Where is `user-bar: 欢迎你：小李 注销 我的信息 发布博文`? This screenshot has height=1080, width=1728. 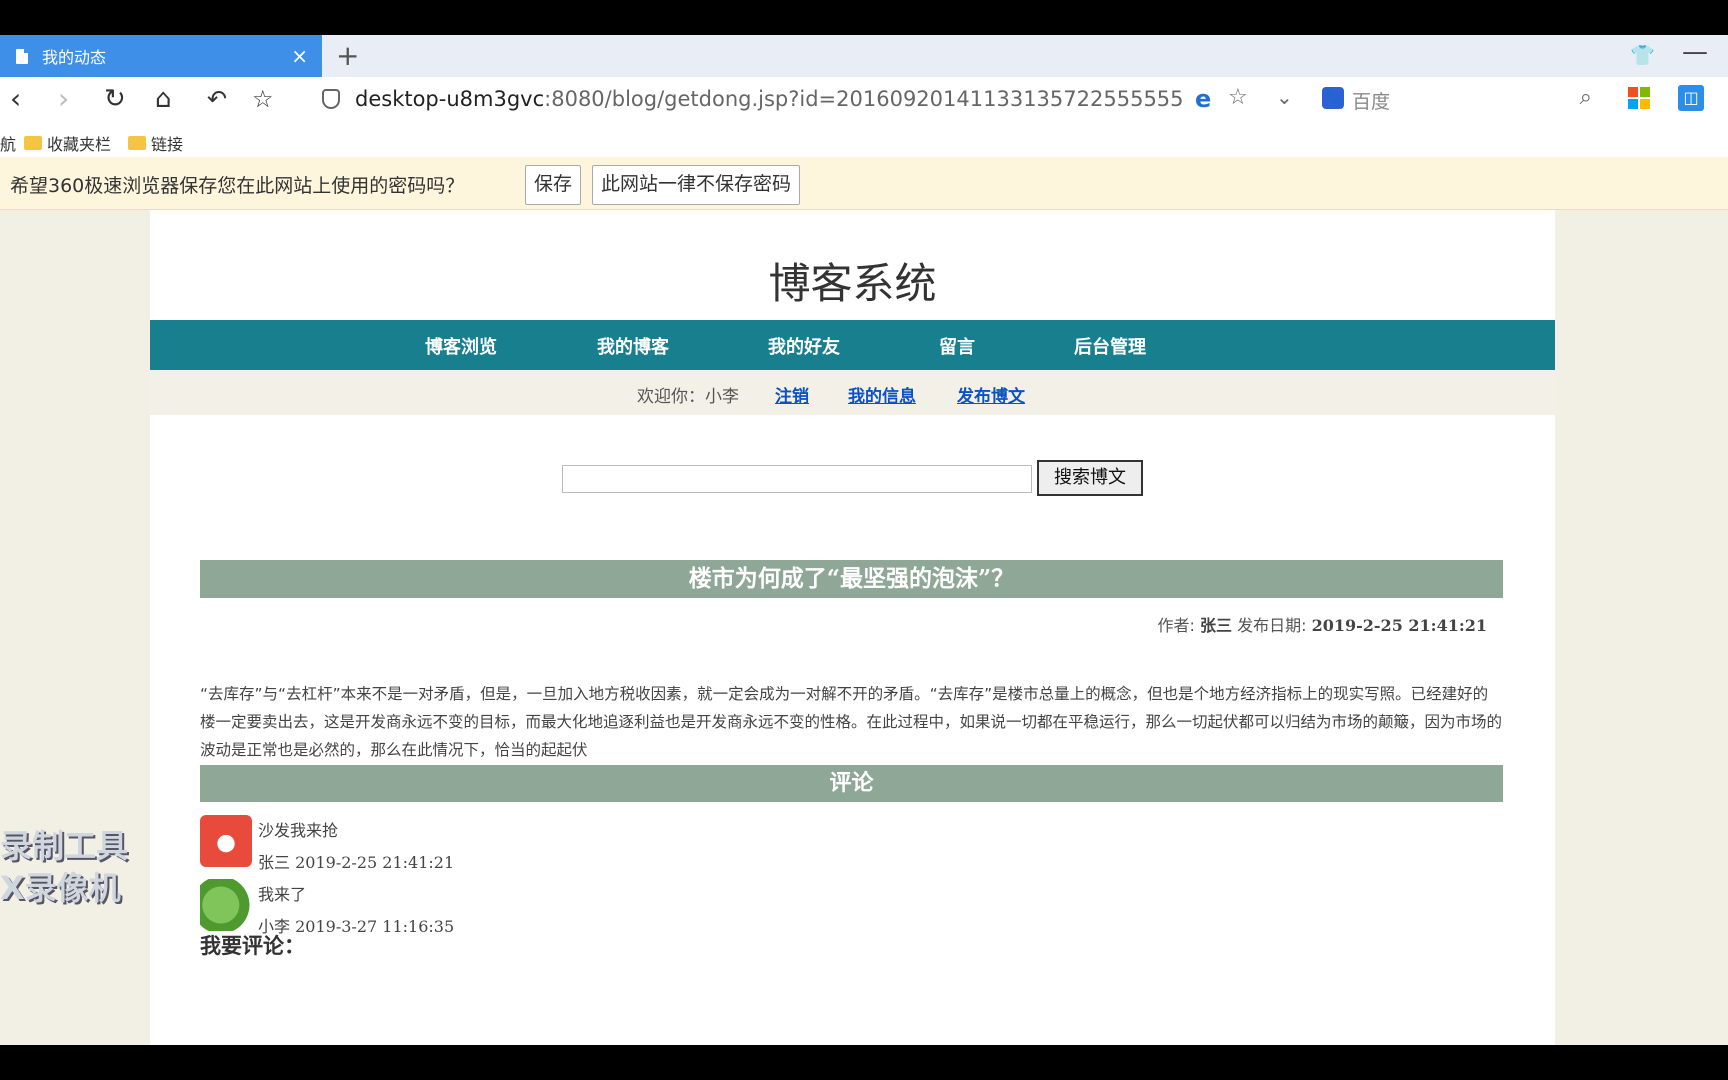
user-bar: 欢迎你：小李 注销 我的信息 发布博文 is located at coordinates (852, 392).